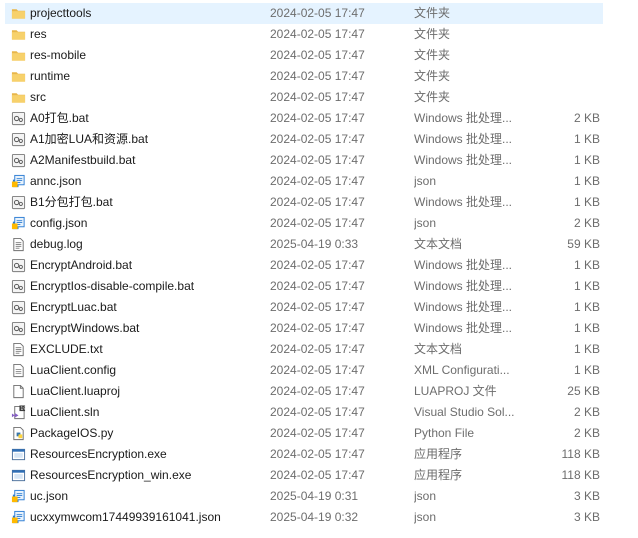  What do you see at coordinates (75, 391) in the screenshot?
I see `file-name: LuaClient.luaproj` at bounding box center [75, 391].